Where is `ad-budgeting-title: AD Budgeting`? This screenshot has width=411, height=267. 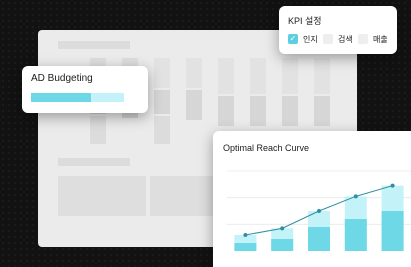 ad-budgeting-title: AD Budgeting is located at coordinates (62, 78).